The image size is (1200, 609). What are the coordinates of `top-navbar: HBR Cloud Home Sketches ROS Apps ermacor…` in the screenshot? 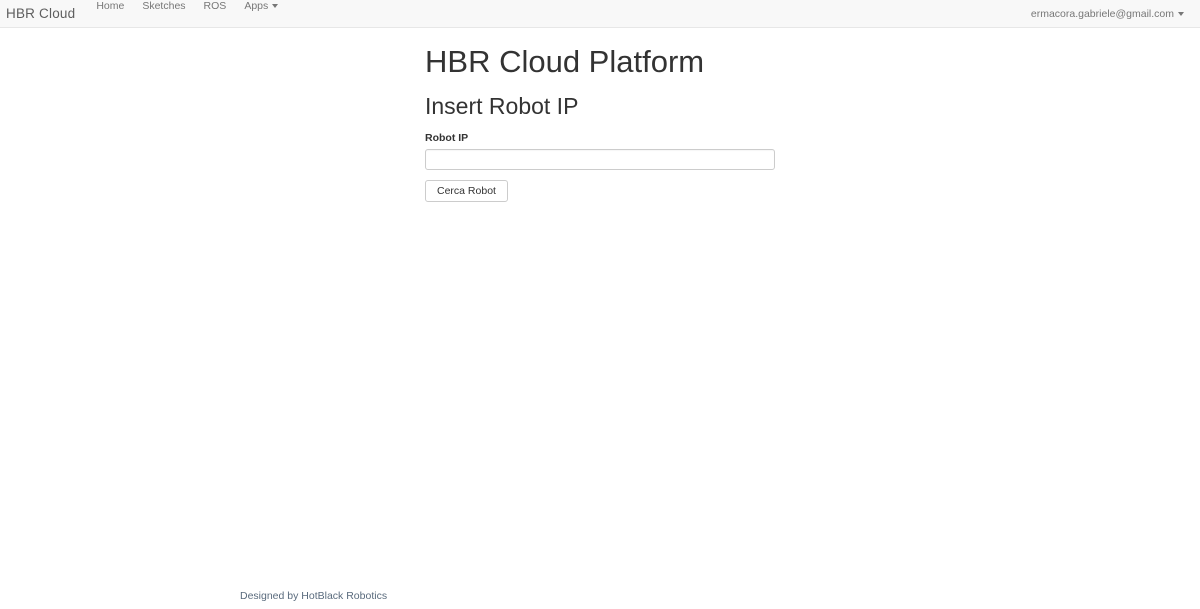 It's located at (600, 14).